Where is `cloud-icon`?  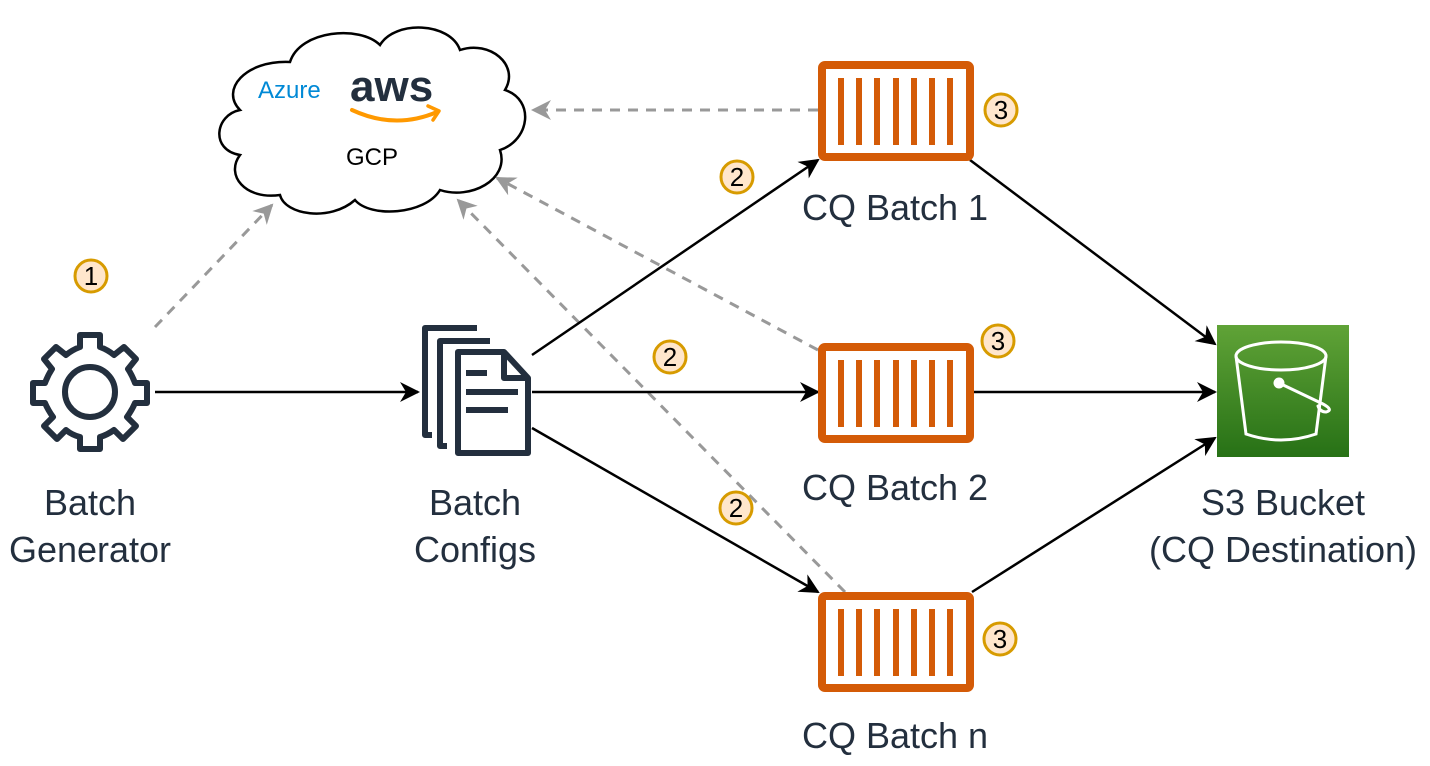
cloud-icon is located at coordinates (372, 120).